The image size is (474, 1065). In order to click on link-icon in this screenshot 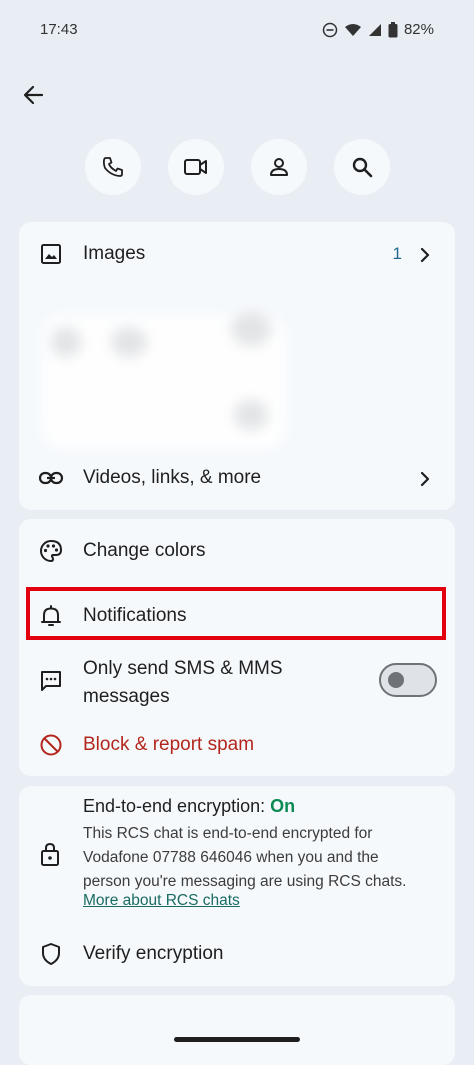, I will do `click(51, 478)`.